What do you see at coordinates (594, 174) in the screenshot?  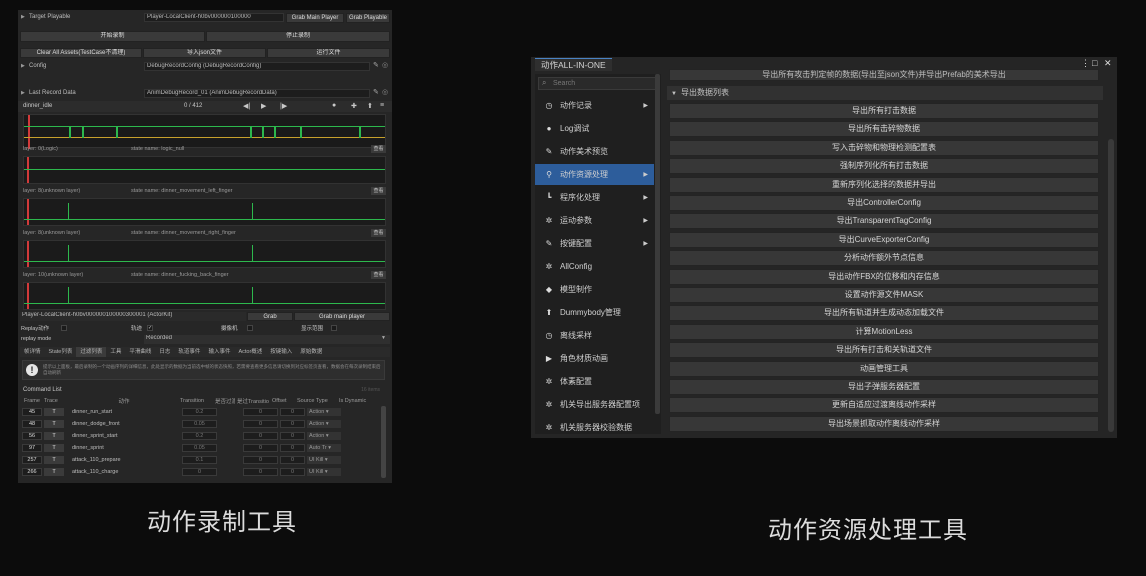 I see `sidebar-item: ⚲ 动作资源处理 ▶` at bounding box center [594, 174].